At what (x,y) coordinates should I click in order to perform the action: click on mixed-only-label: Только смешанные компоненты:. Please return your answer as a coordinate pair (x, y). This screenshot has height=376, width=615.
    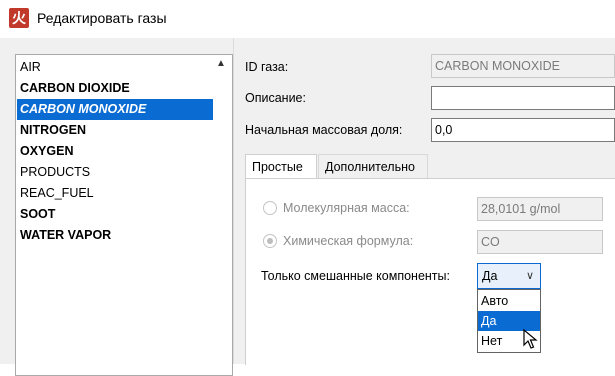
    Looking at the image, I should click on (355, 276).